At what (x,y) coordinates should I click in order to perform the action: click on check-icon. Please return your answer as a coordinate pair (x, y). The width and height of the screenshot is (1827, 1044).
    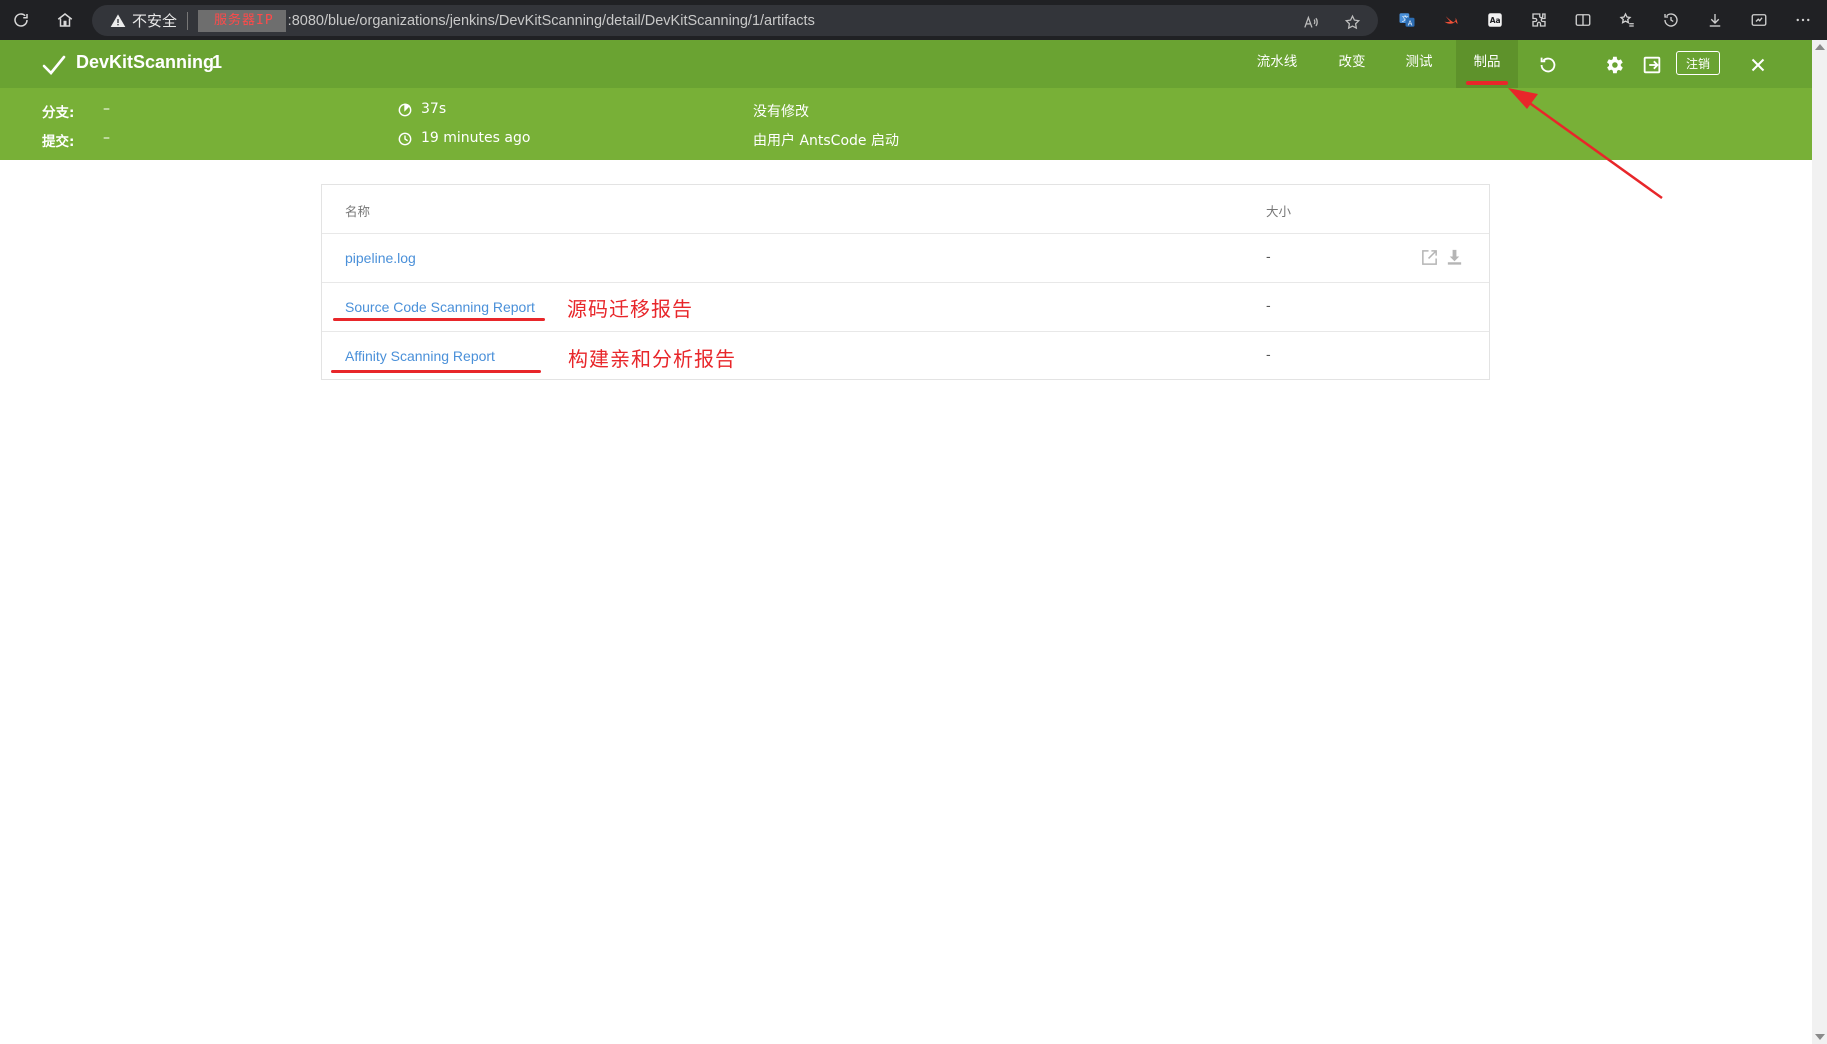
    Looking at the image, I should click on (54, 65).